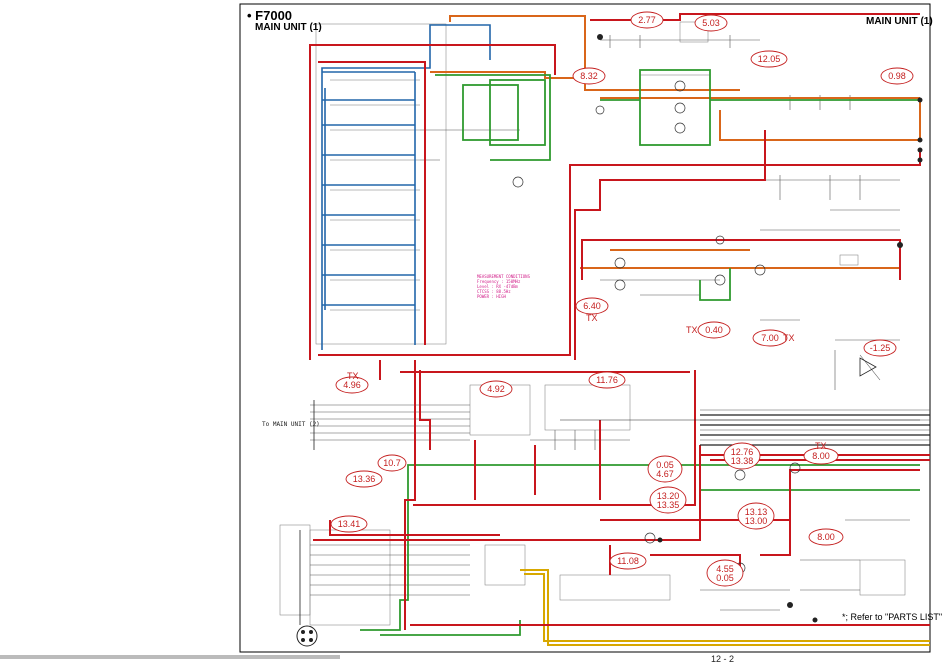 This screenshot has width=950, height=672. Describe the element at coordinates (288, 27) in the screenshot. I see `unit-title-left: MAIN UNIT (1)` at that location.